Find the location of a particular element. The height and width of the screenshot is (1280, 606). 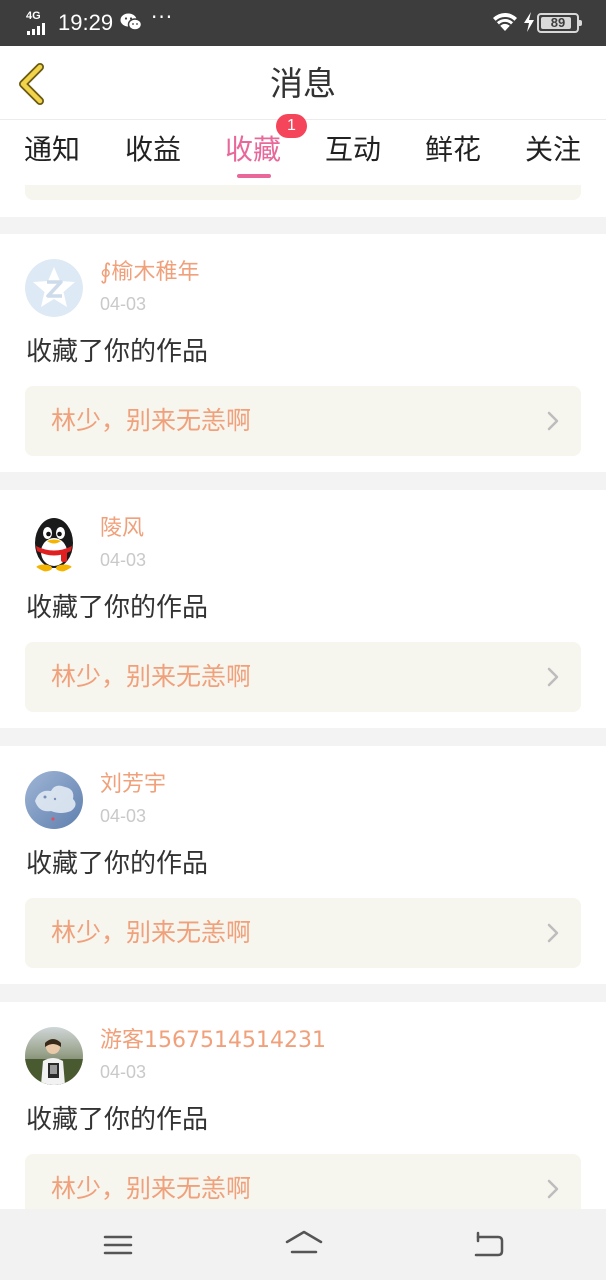

sky-cloud-avatar is located at coordinates (54, 800).